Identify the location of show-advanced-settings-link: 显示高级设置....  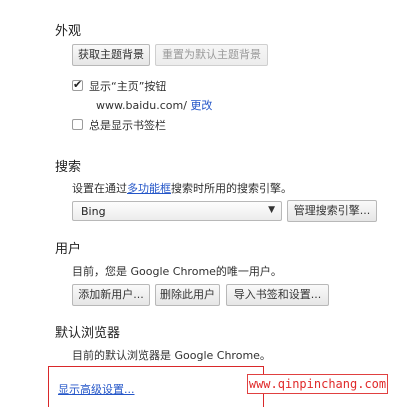
(96, 389).